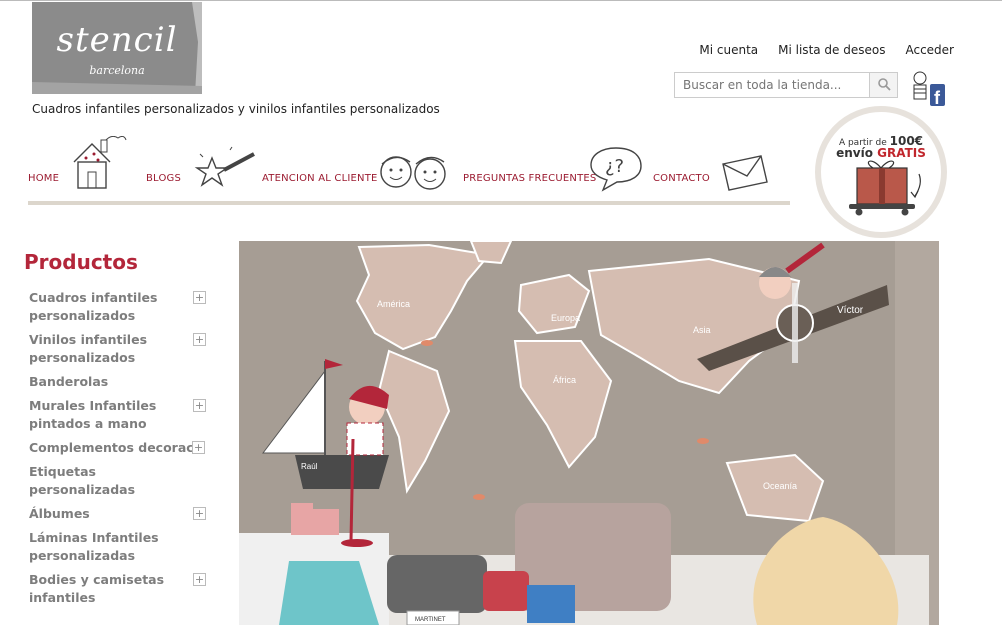  I want to click on category-laminas: Láminas Infantiles personalizadas, so click(119, 547).